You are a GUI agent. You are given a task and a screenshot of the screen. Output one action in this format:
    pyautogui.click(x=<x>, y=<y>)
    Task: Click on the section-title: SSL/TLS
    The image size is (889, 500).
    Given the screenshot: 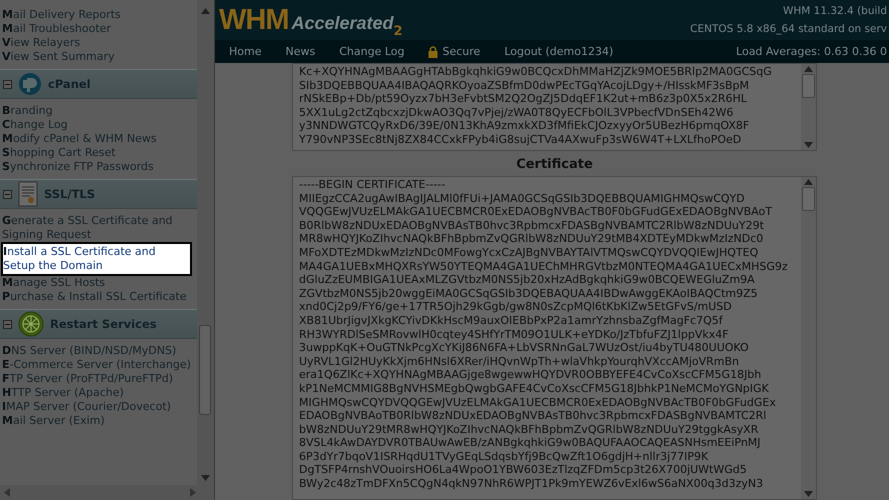 What is the action you would take?
    pyautogui.click(x=70, y=194)
    